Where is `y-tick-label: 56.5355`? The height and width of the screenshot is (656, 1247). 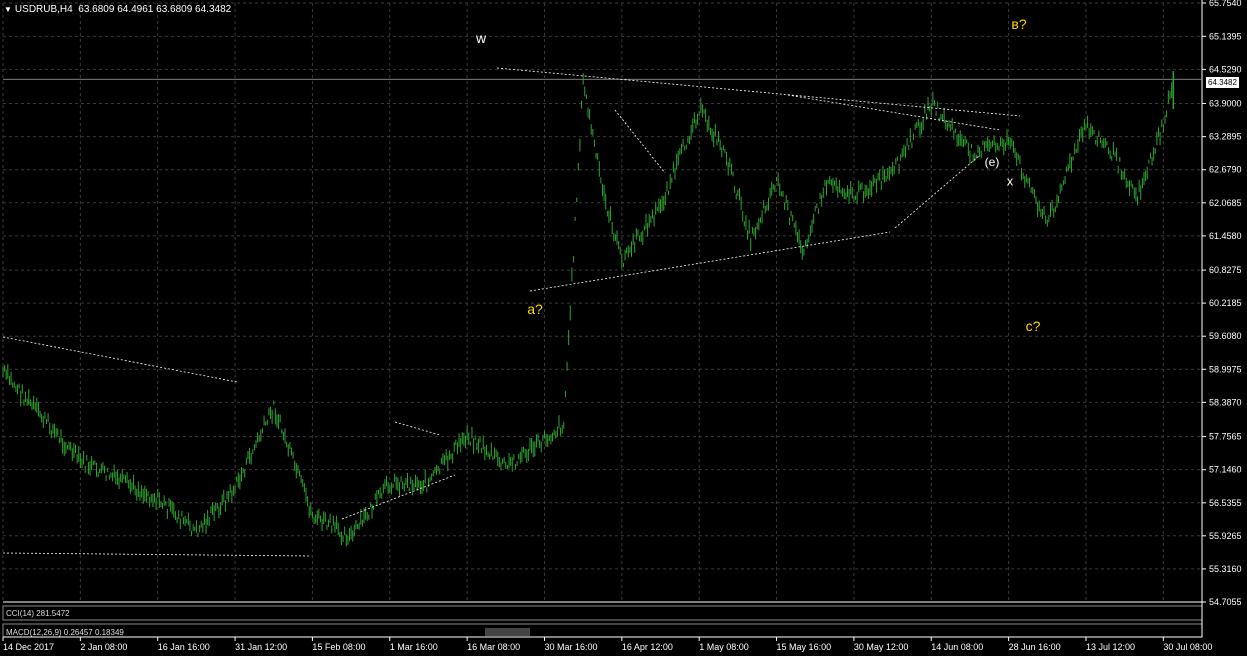 y-tick-label: 56.5355 is located at coordinates (1225, 503).